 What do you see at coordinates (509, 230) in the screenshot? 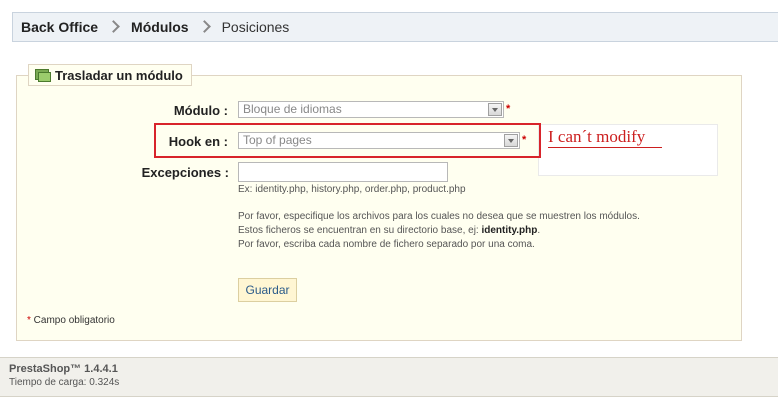
I see `help-line2-filename: identity.php` at bounding box center [509, 230].